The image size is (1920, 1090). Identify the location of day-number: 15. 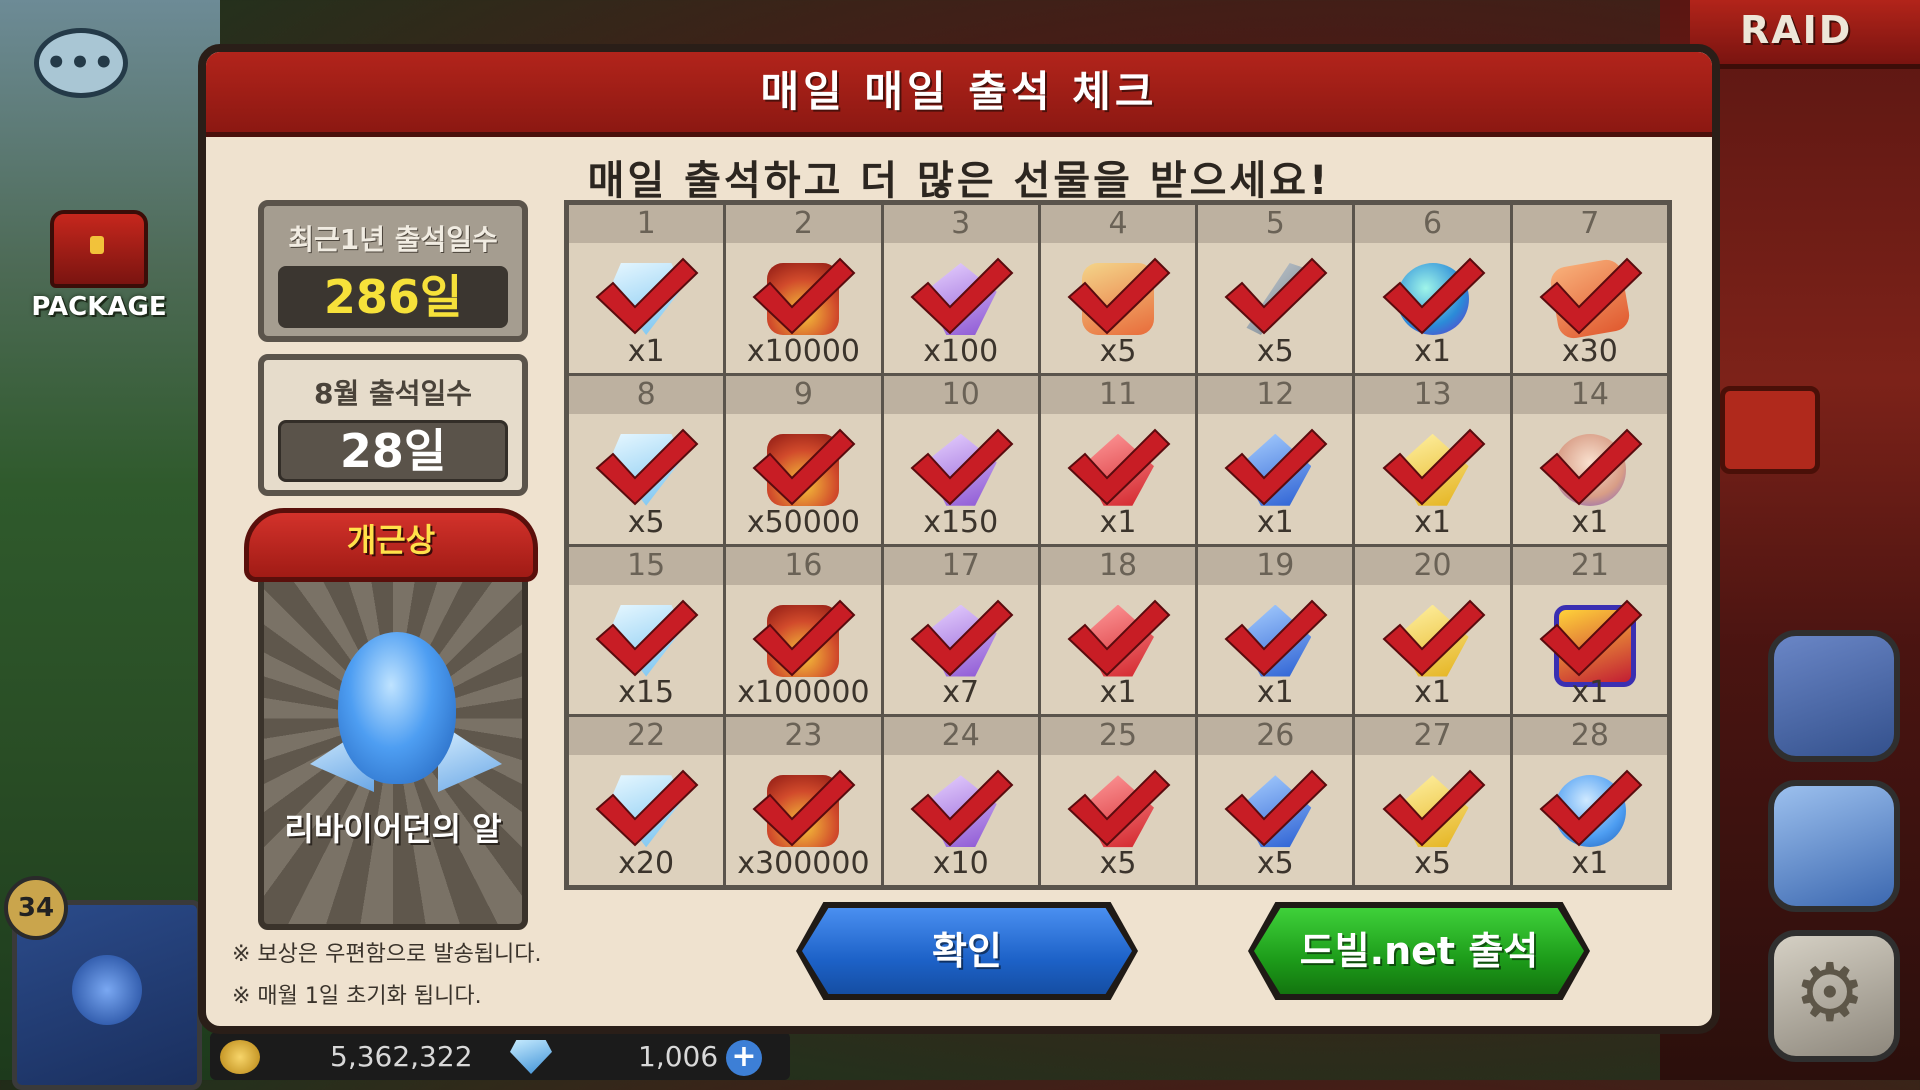
(646, 565).